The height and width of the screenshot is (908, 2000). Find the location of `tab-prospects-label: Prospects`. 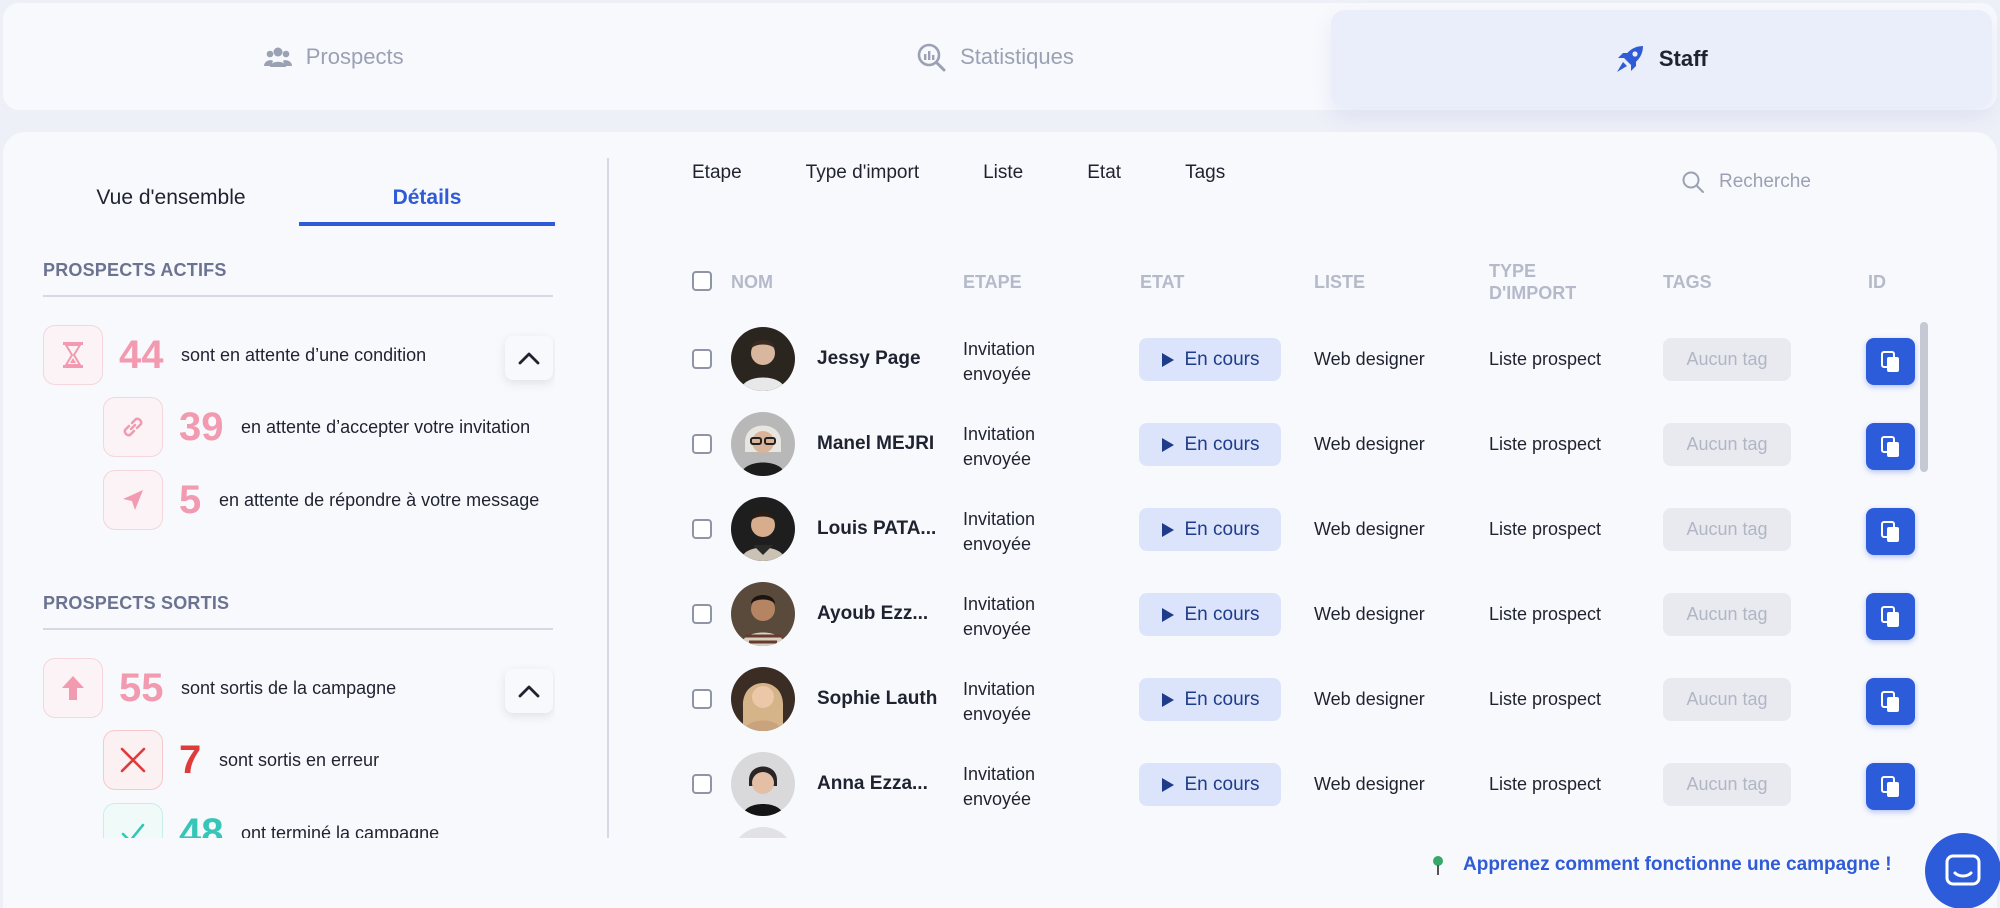

tab-prospects-label: Prospects is located at coordinates (354, 56).